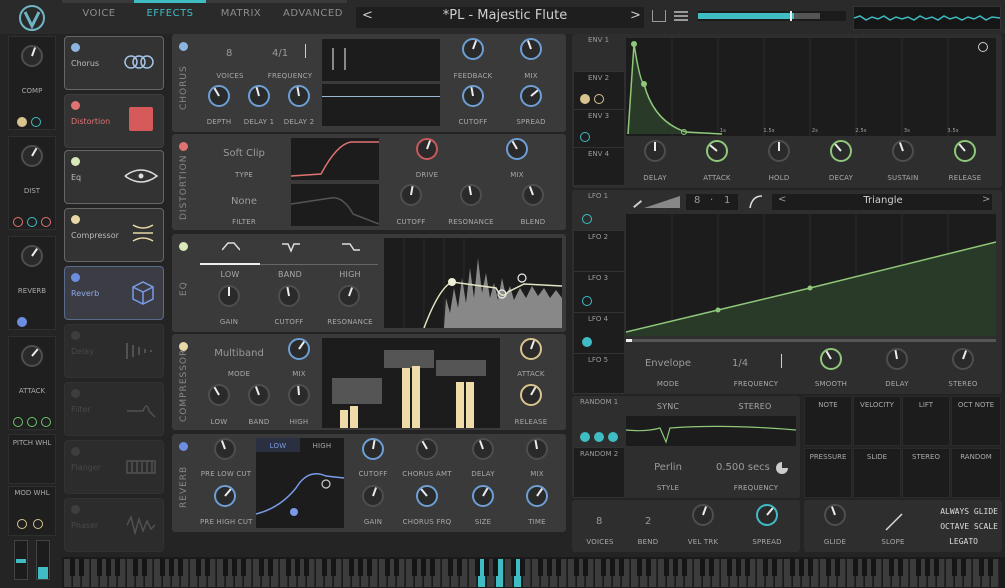 Image resolution: width=1005 pixels, height=588 pixels. Describe the element at coordinates (32, 156) in the screenshot. I see `macro-knob-dist` at that location.